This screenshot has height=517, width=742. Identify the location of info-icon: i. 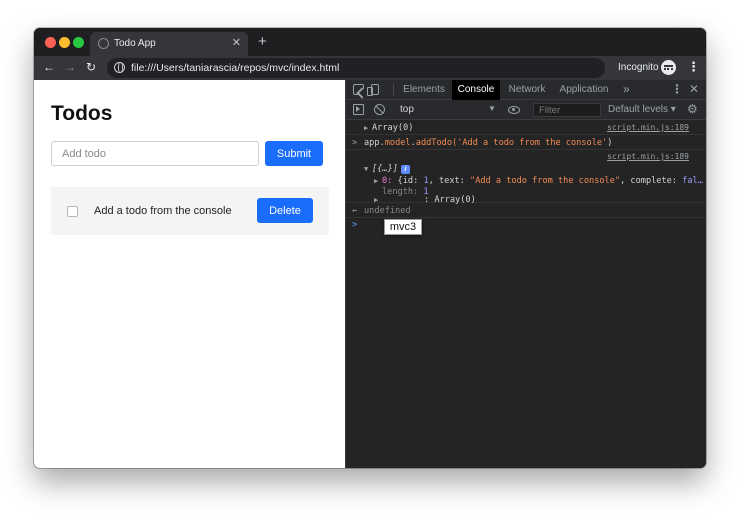
(405, 169).